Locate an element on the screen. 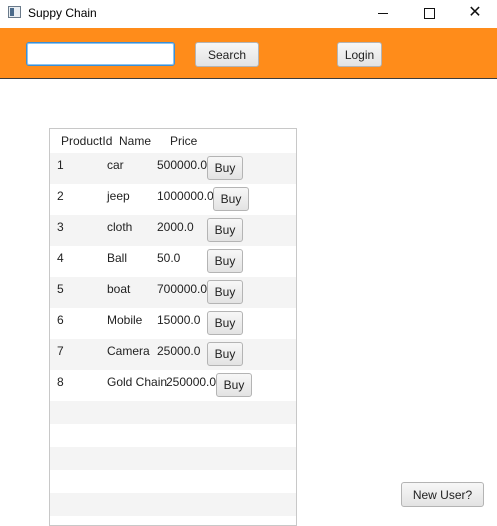 This screenshot has height=526, width=497. cell-product-price: 250000.0 is located at coordinates (191, 382).